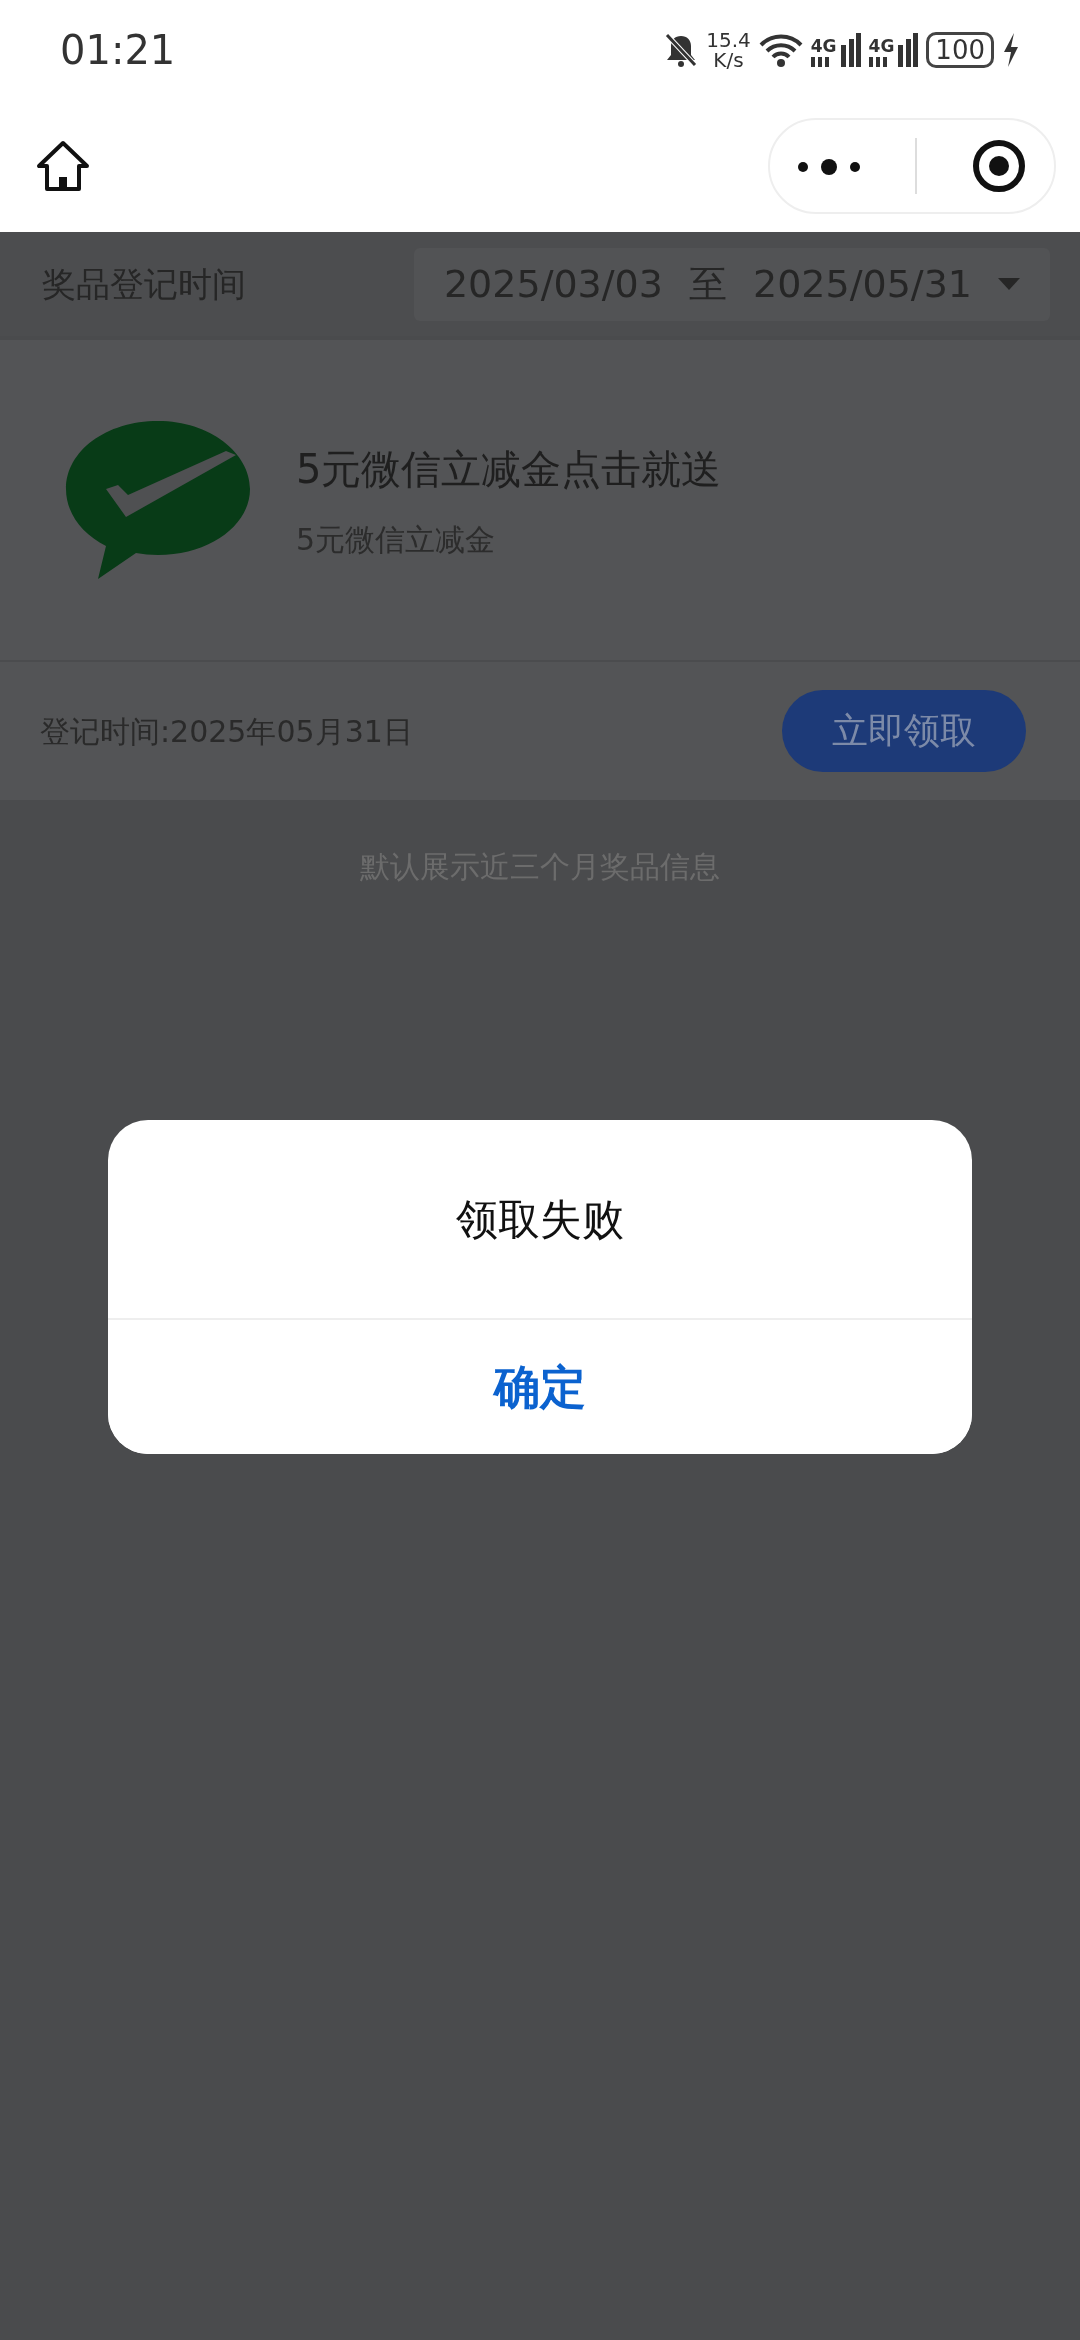 The height and width of the screenshot is (2340, 1080). Describe the element at coordinates (728, 60) in the screenshot. I see `network-speed-unit: K/s` at that location.